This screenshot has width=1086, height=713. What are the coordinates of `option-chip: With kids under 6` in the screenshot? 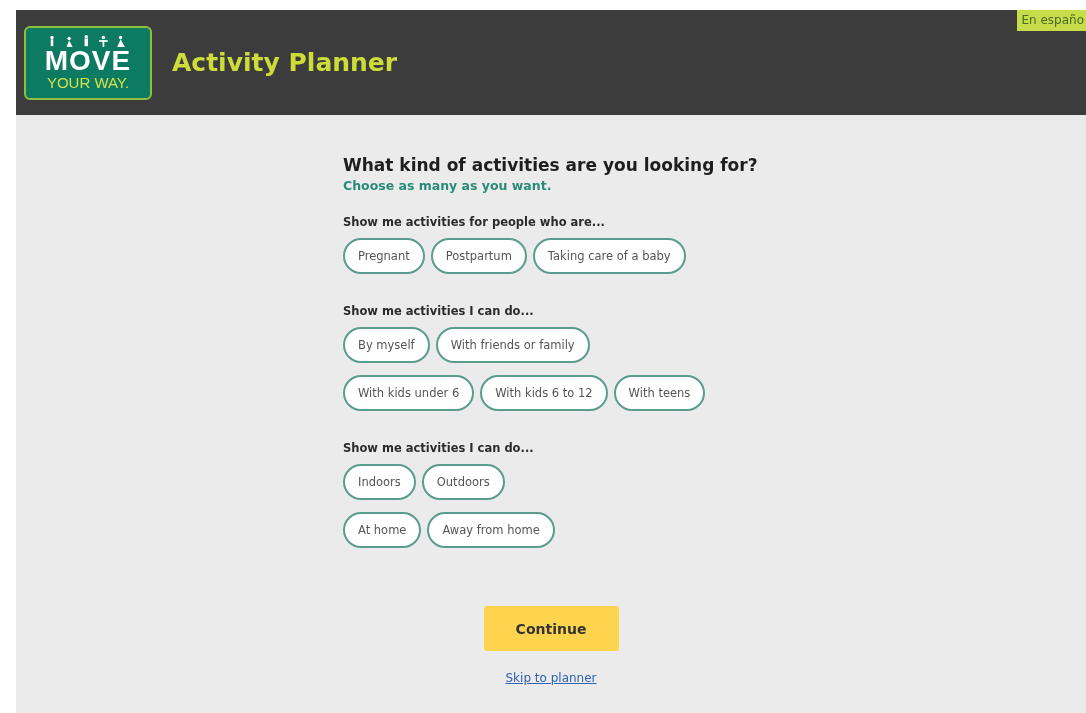 It's located at (409, 393).